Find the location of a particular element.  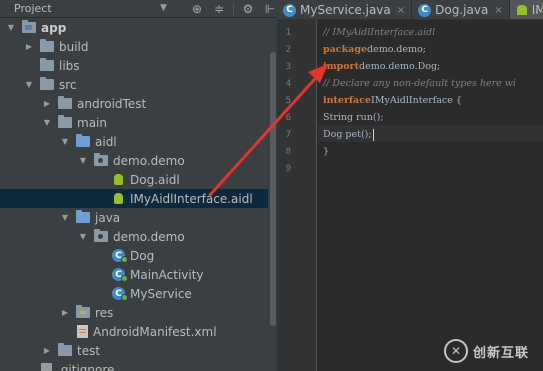

code-line-6: String run(); is located at coordinates (353, 117).